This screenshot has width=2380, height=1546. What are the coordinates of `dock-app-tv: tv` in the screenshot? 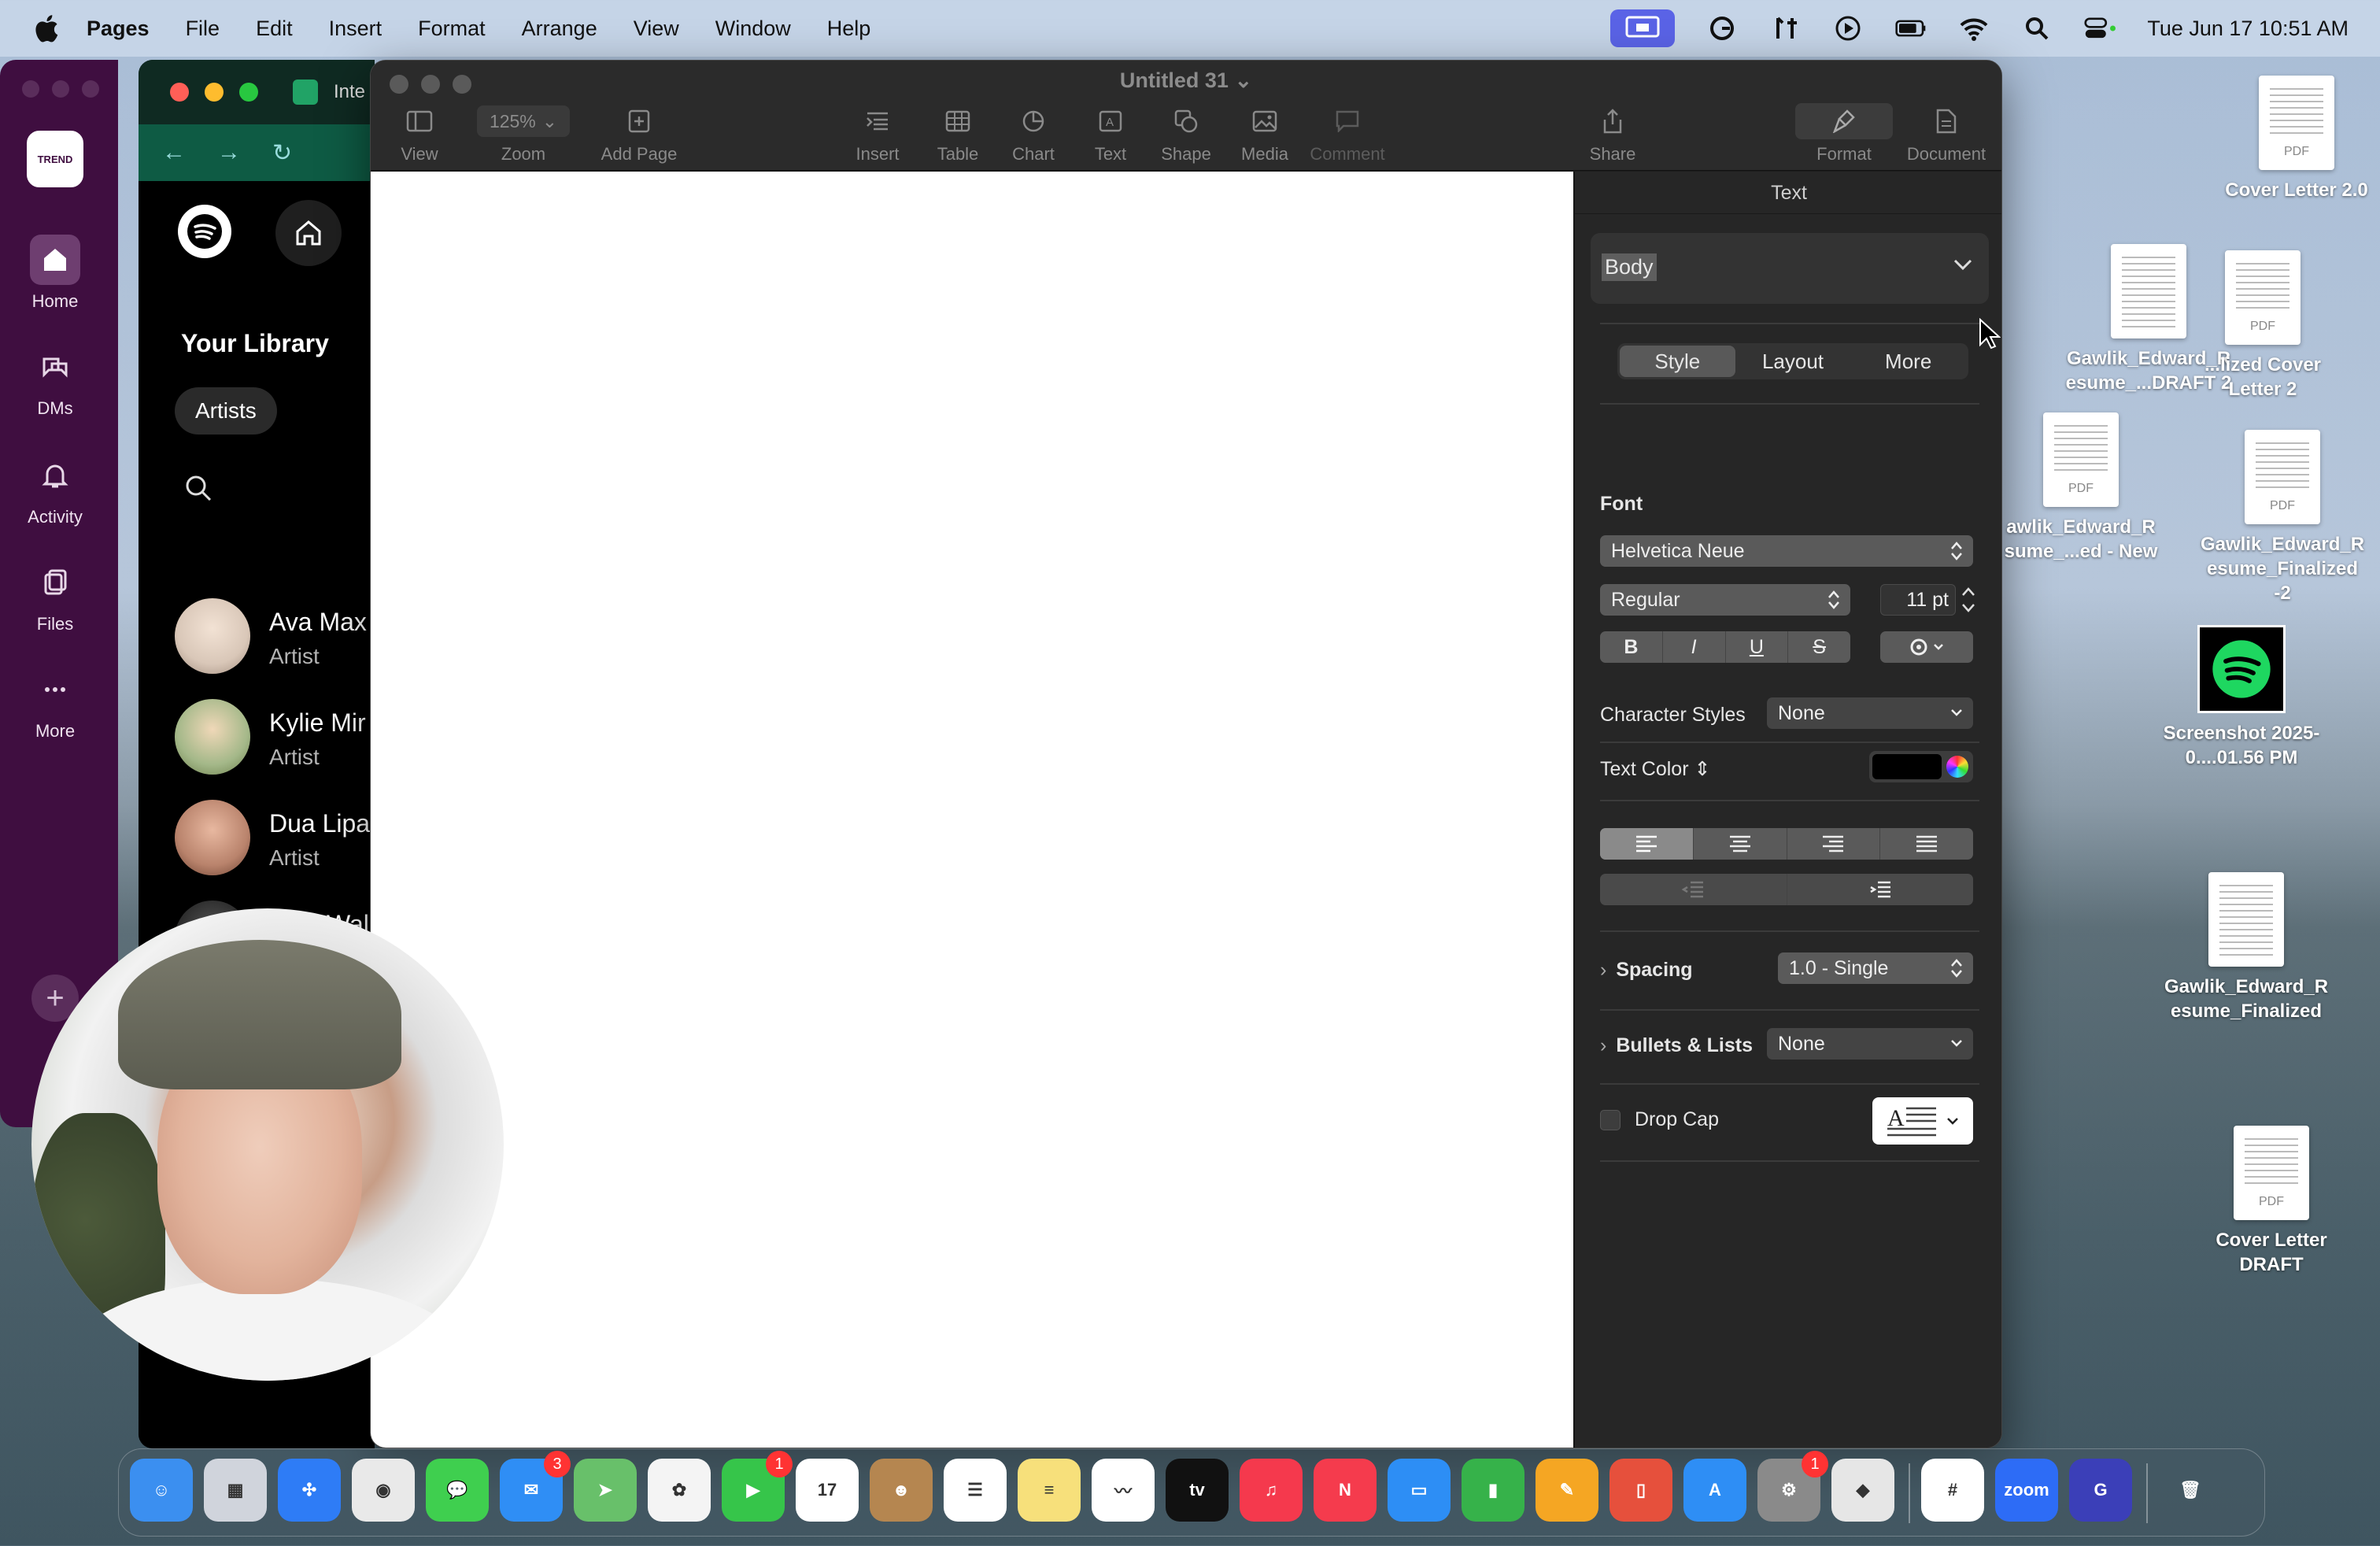 It's located at (1197, 1490).